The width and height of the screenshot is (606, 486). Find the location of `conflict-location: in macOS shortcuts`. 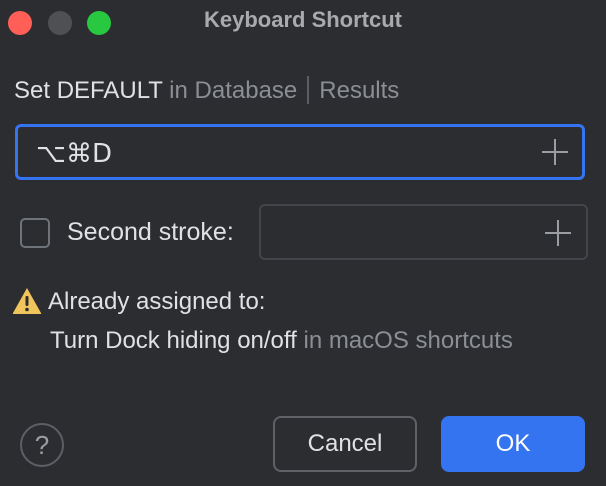

conflict-location: in macOS shortcuts is located at coordinates (408, 340).